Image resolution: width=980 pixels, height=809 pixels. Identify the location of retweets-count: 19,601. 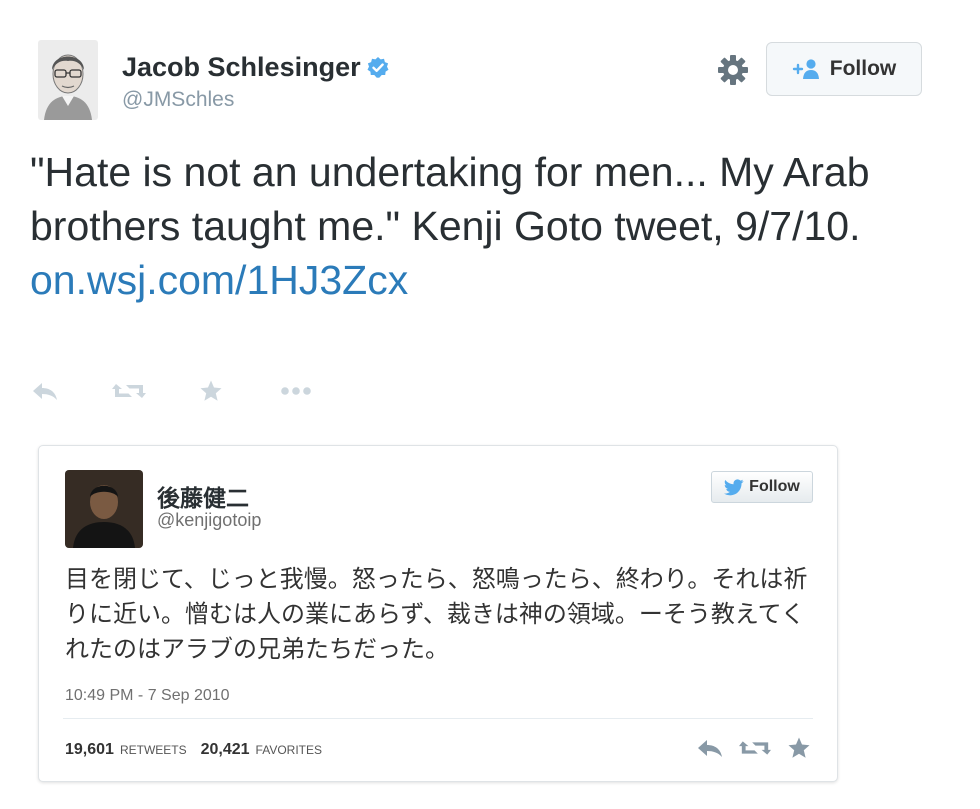
(89, 750).